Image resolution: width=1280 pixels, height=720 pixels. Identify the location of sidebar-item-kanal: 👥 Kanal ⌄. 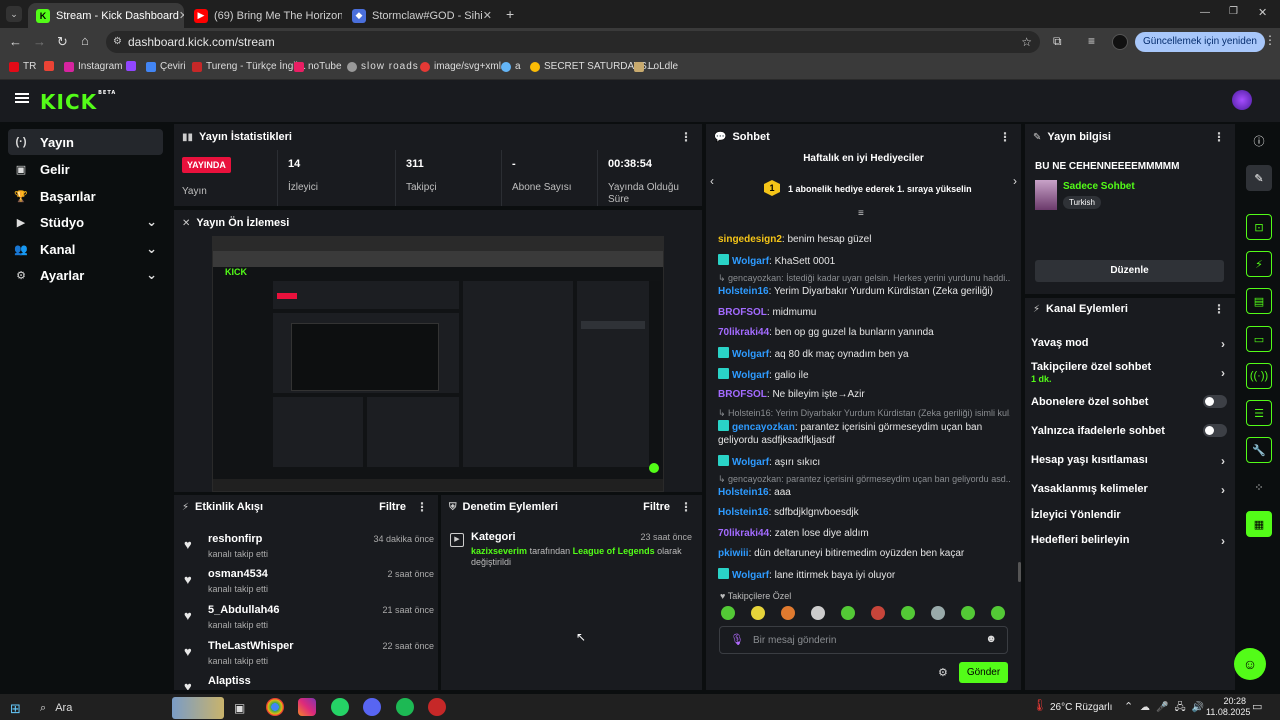
(85, 249).